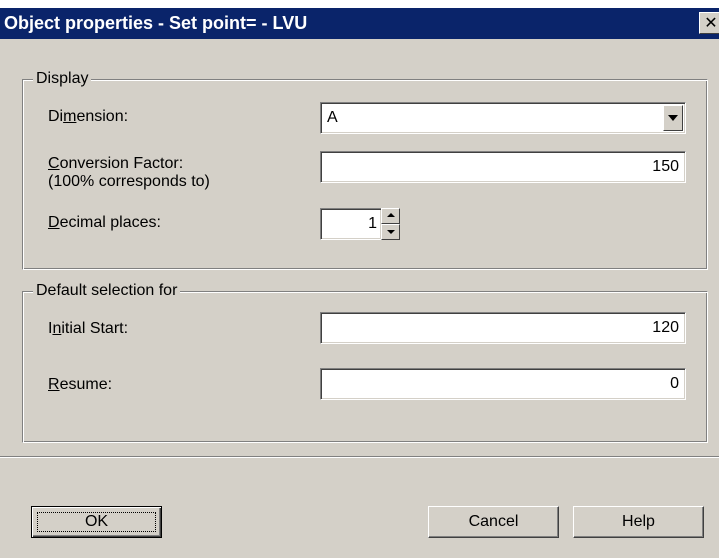  I want to click on help-button: Help, so click(638, 522).